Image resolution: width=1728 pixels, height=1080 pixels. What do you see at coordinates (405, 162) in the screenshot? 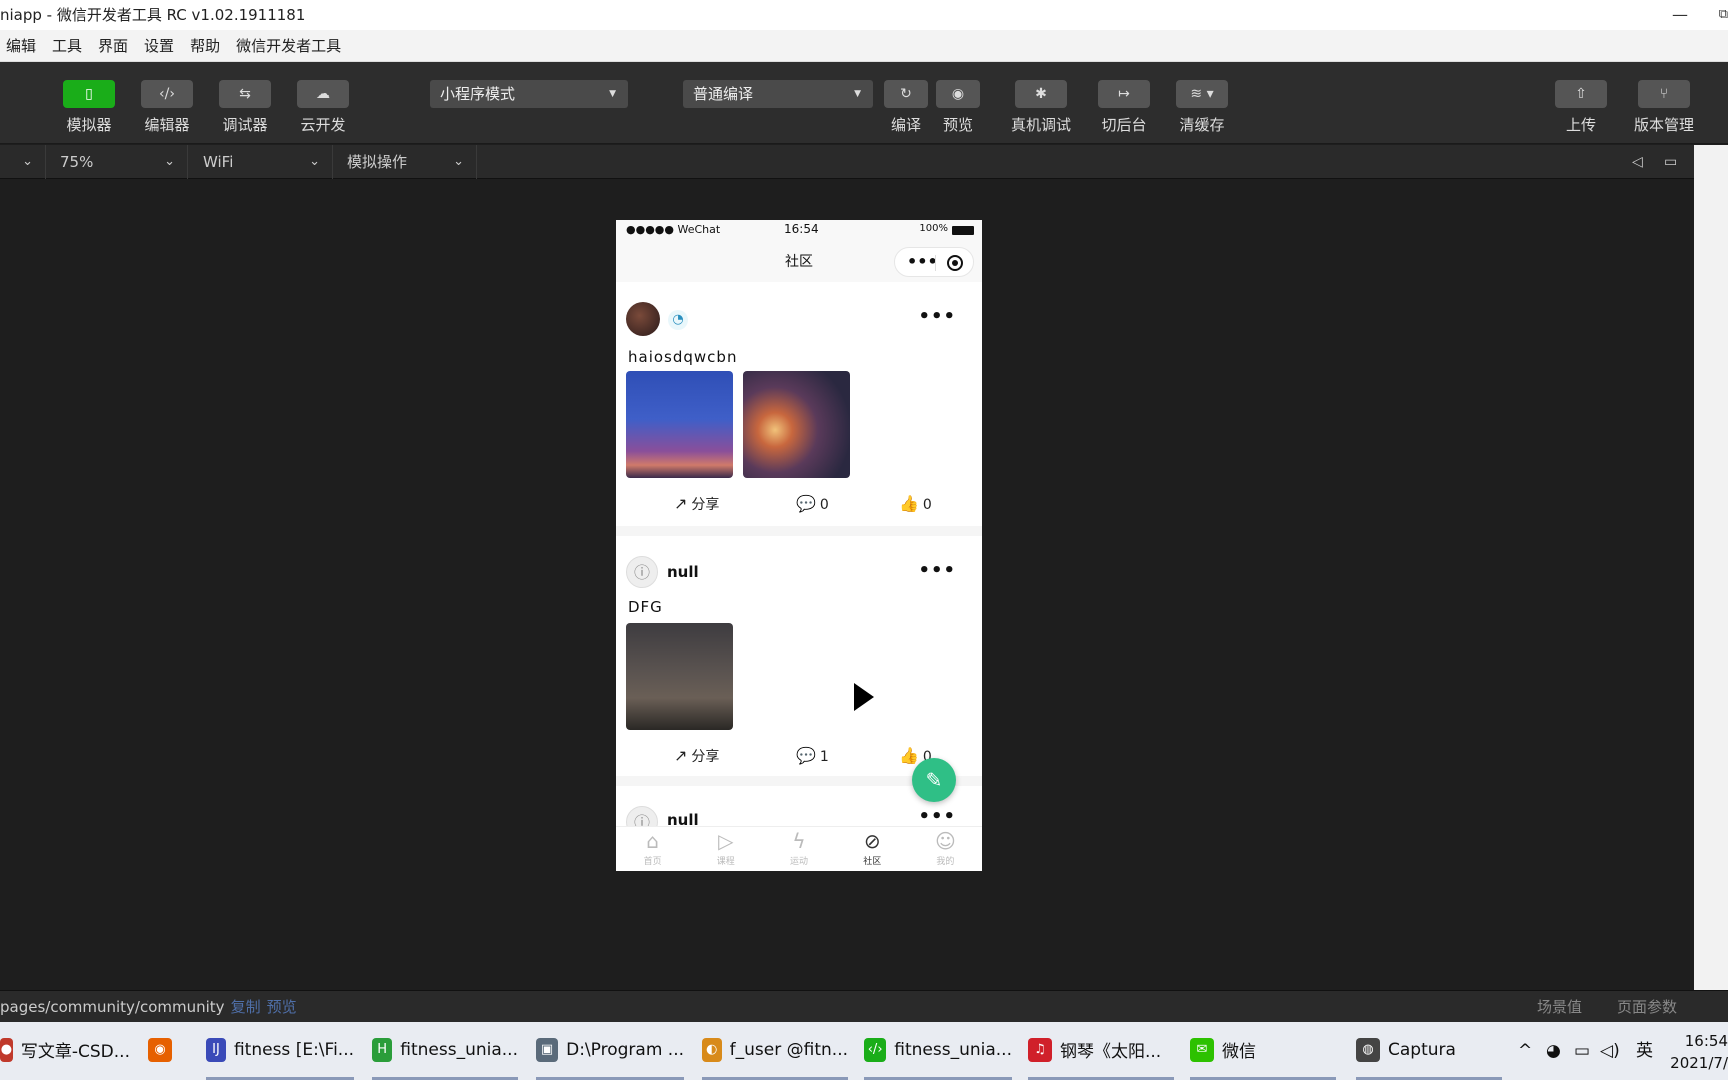
I see `sim-ops-select: 模拟操作 ⌄` at bounding box center [405, 162].